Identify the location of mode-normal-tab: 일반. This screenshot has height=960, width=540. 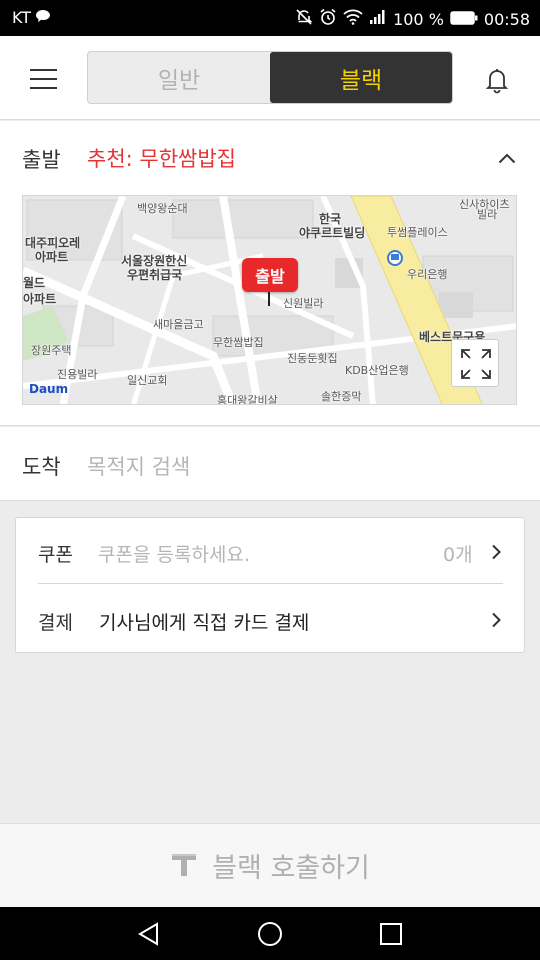
(179, 77).